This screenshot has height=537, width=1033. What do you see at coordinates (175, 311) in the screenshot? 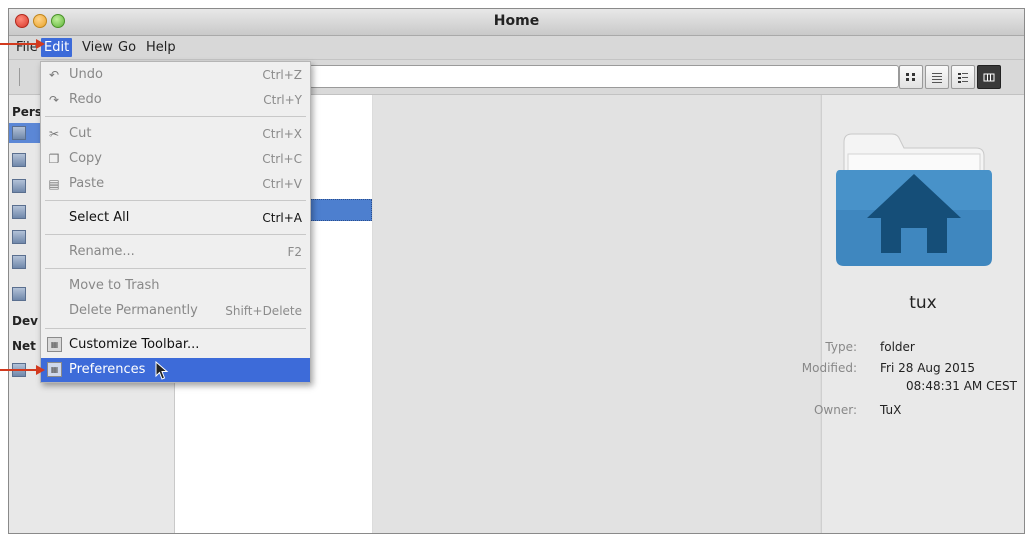
I see `menu-item-delete-permanently: Delete Permanently Shift+Delete` at bounding box center [175, 311].